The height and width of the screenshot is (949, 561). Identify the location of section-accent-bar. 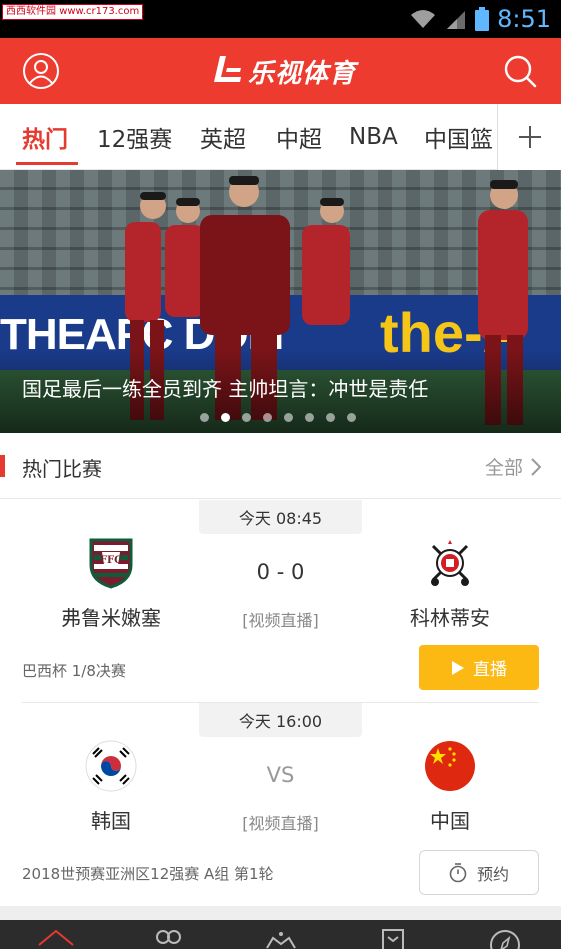
(2, 466).